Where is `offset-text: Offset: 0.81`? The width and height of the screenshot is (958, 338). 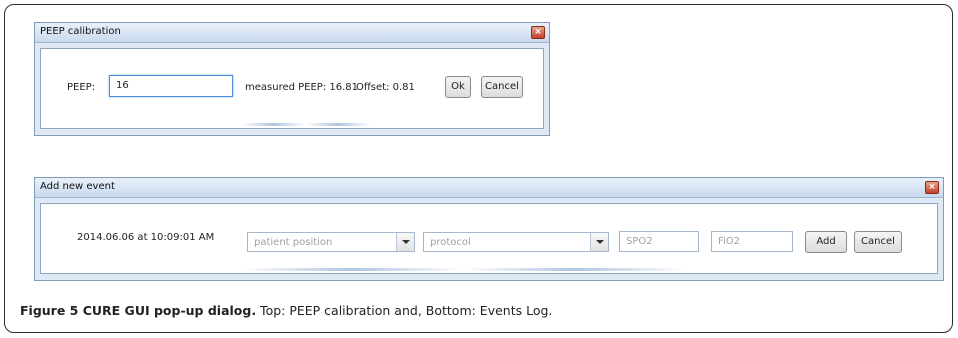
offset-text: Offset: 0.81 is located at coordinates (385, 87).